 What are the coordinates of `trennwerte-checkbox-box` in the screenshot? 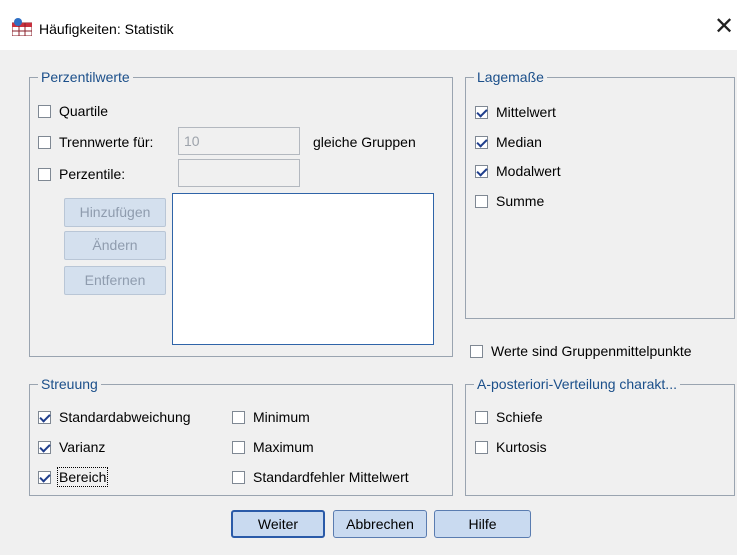 It's located at (44, 142).